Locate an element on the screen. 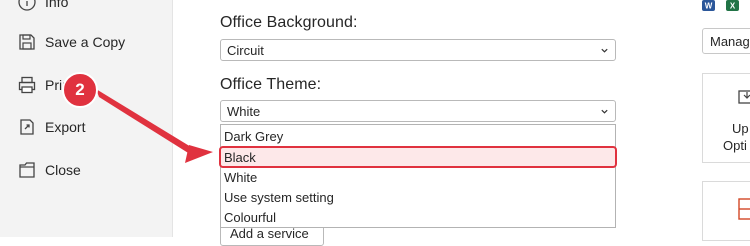 Image resolution: width=750 pixels, height=246 pixels. office-background-select: Circuit is located at coordinates (418, 50).